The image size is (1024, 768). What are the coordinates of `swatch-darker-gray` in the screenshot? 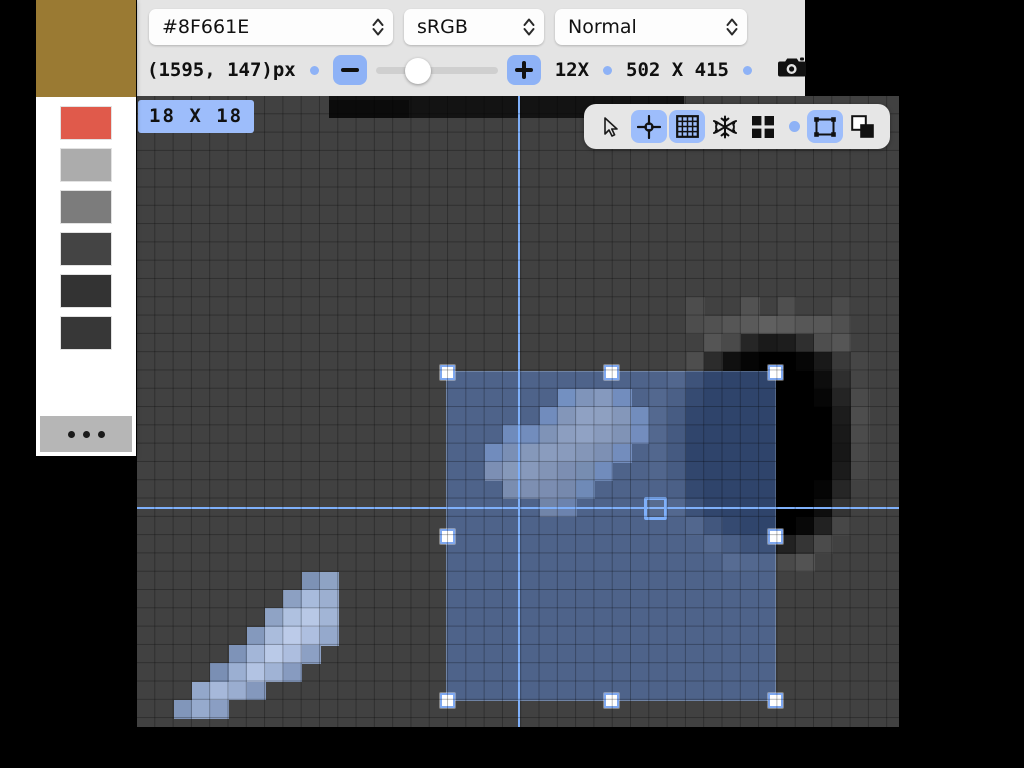 It's located at (86, 291).